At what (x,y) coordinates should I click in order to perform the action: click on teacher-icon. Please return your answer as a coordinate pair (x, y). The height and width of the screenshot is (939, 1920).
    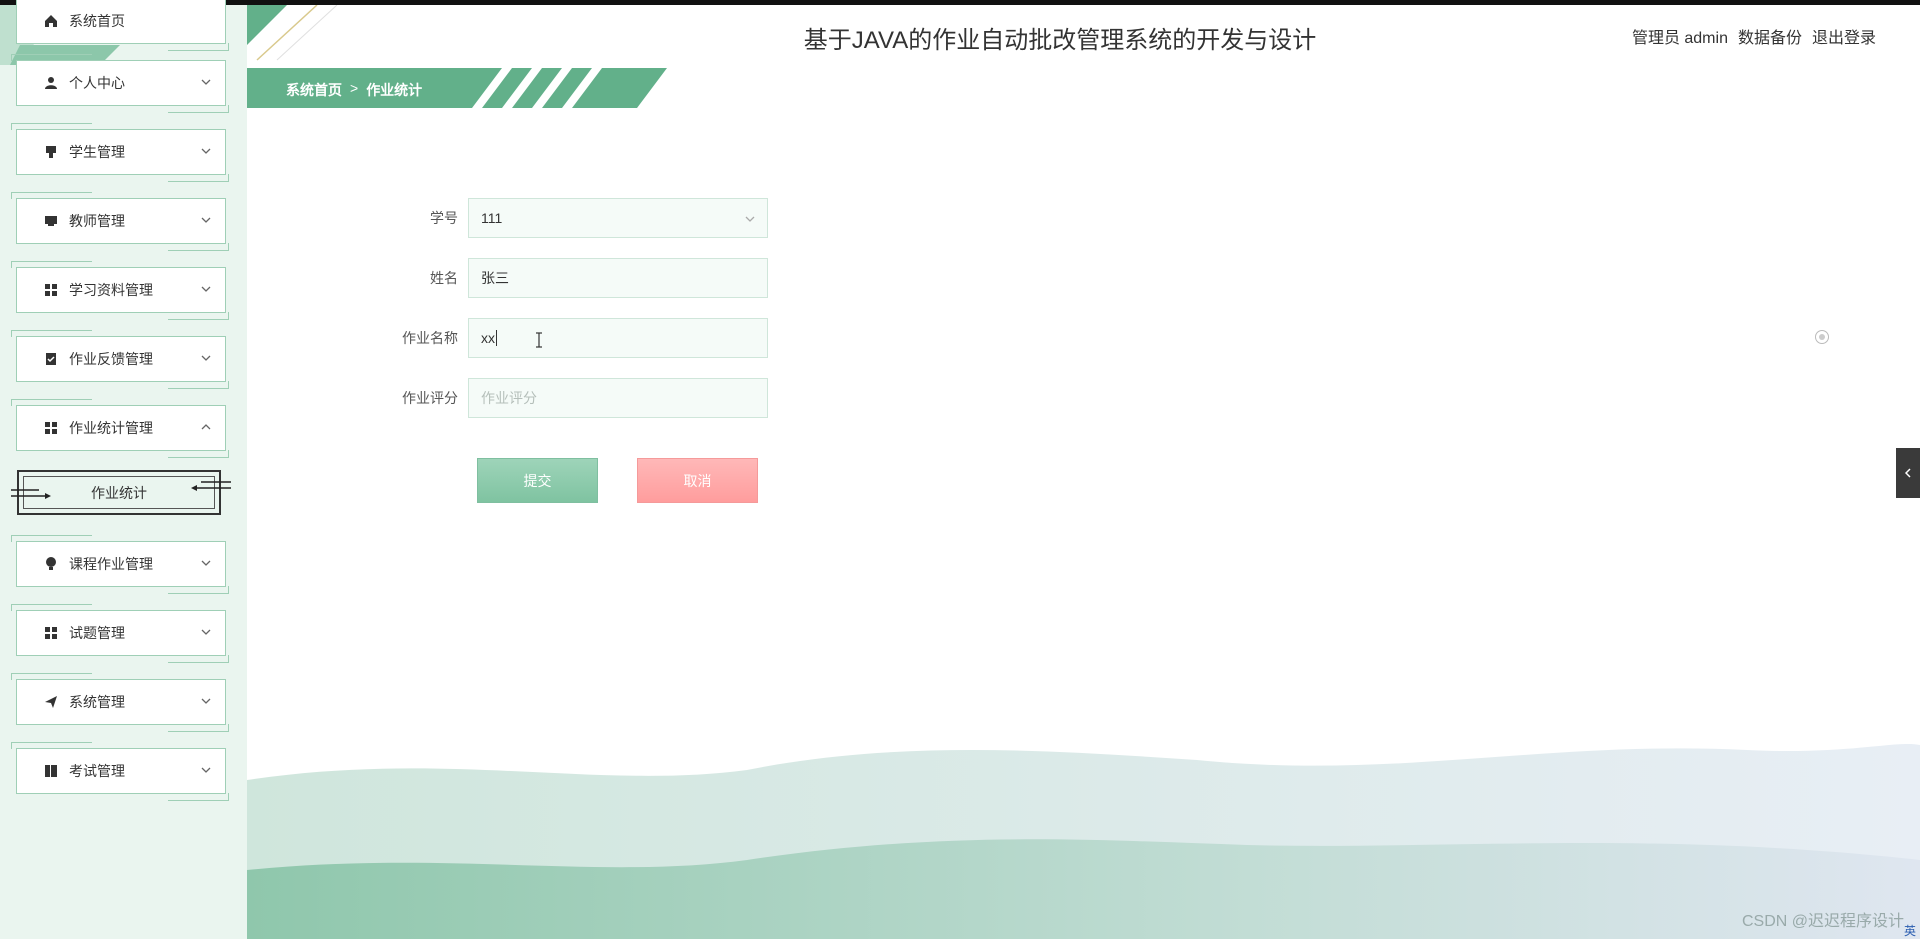
    Looking at the image, I should click on (51, 221).